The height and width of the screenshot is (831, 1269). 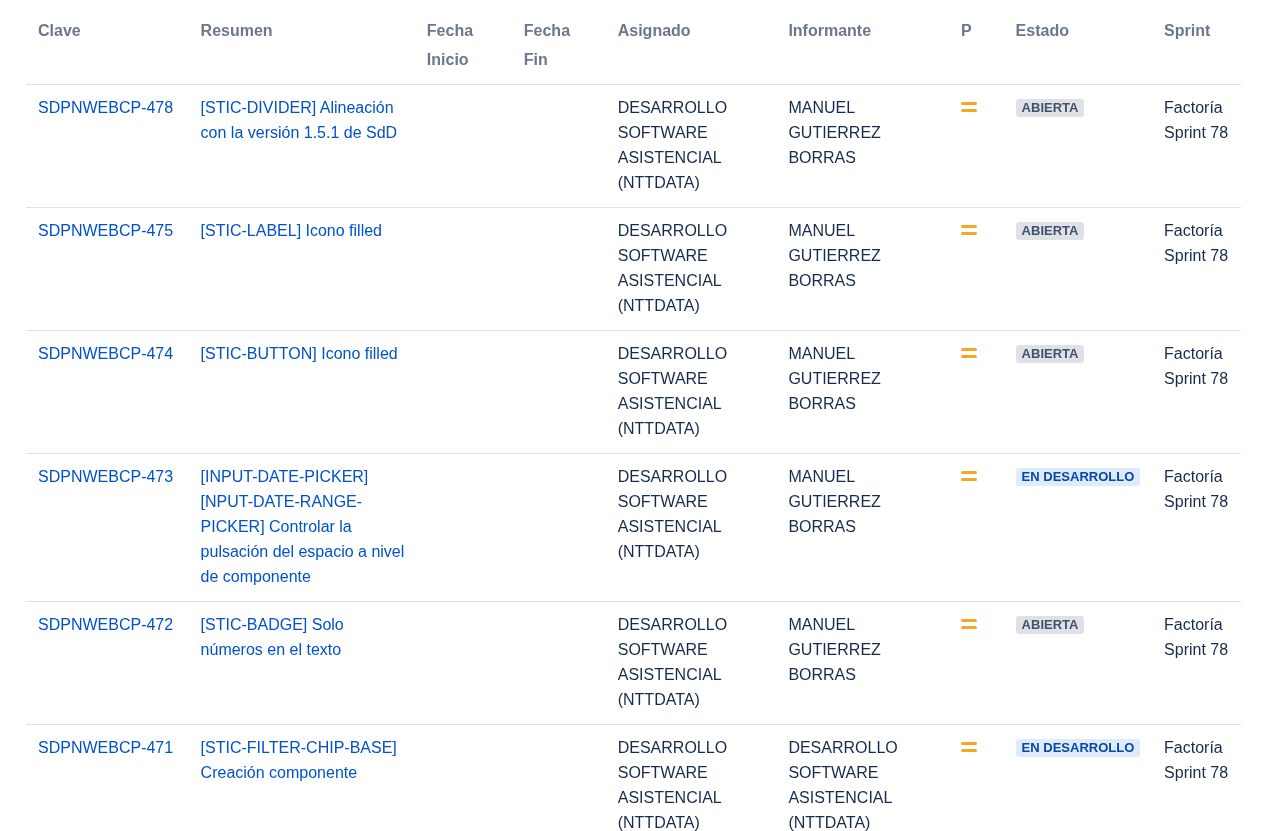 I want to click on column-header: Resumen, so click(x=302, y=30).